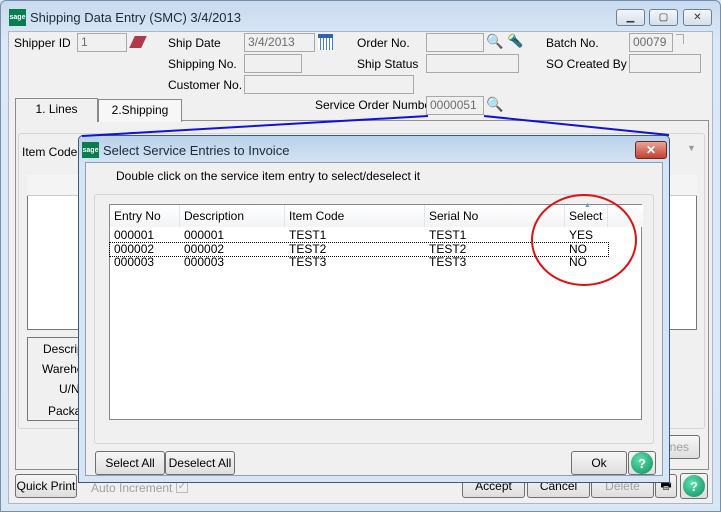  What do you see at coordinates (584, 240) in the screenshot?
I see `highlight-circle` at bounding box center [584, 240].